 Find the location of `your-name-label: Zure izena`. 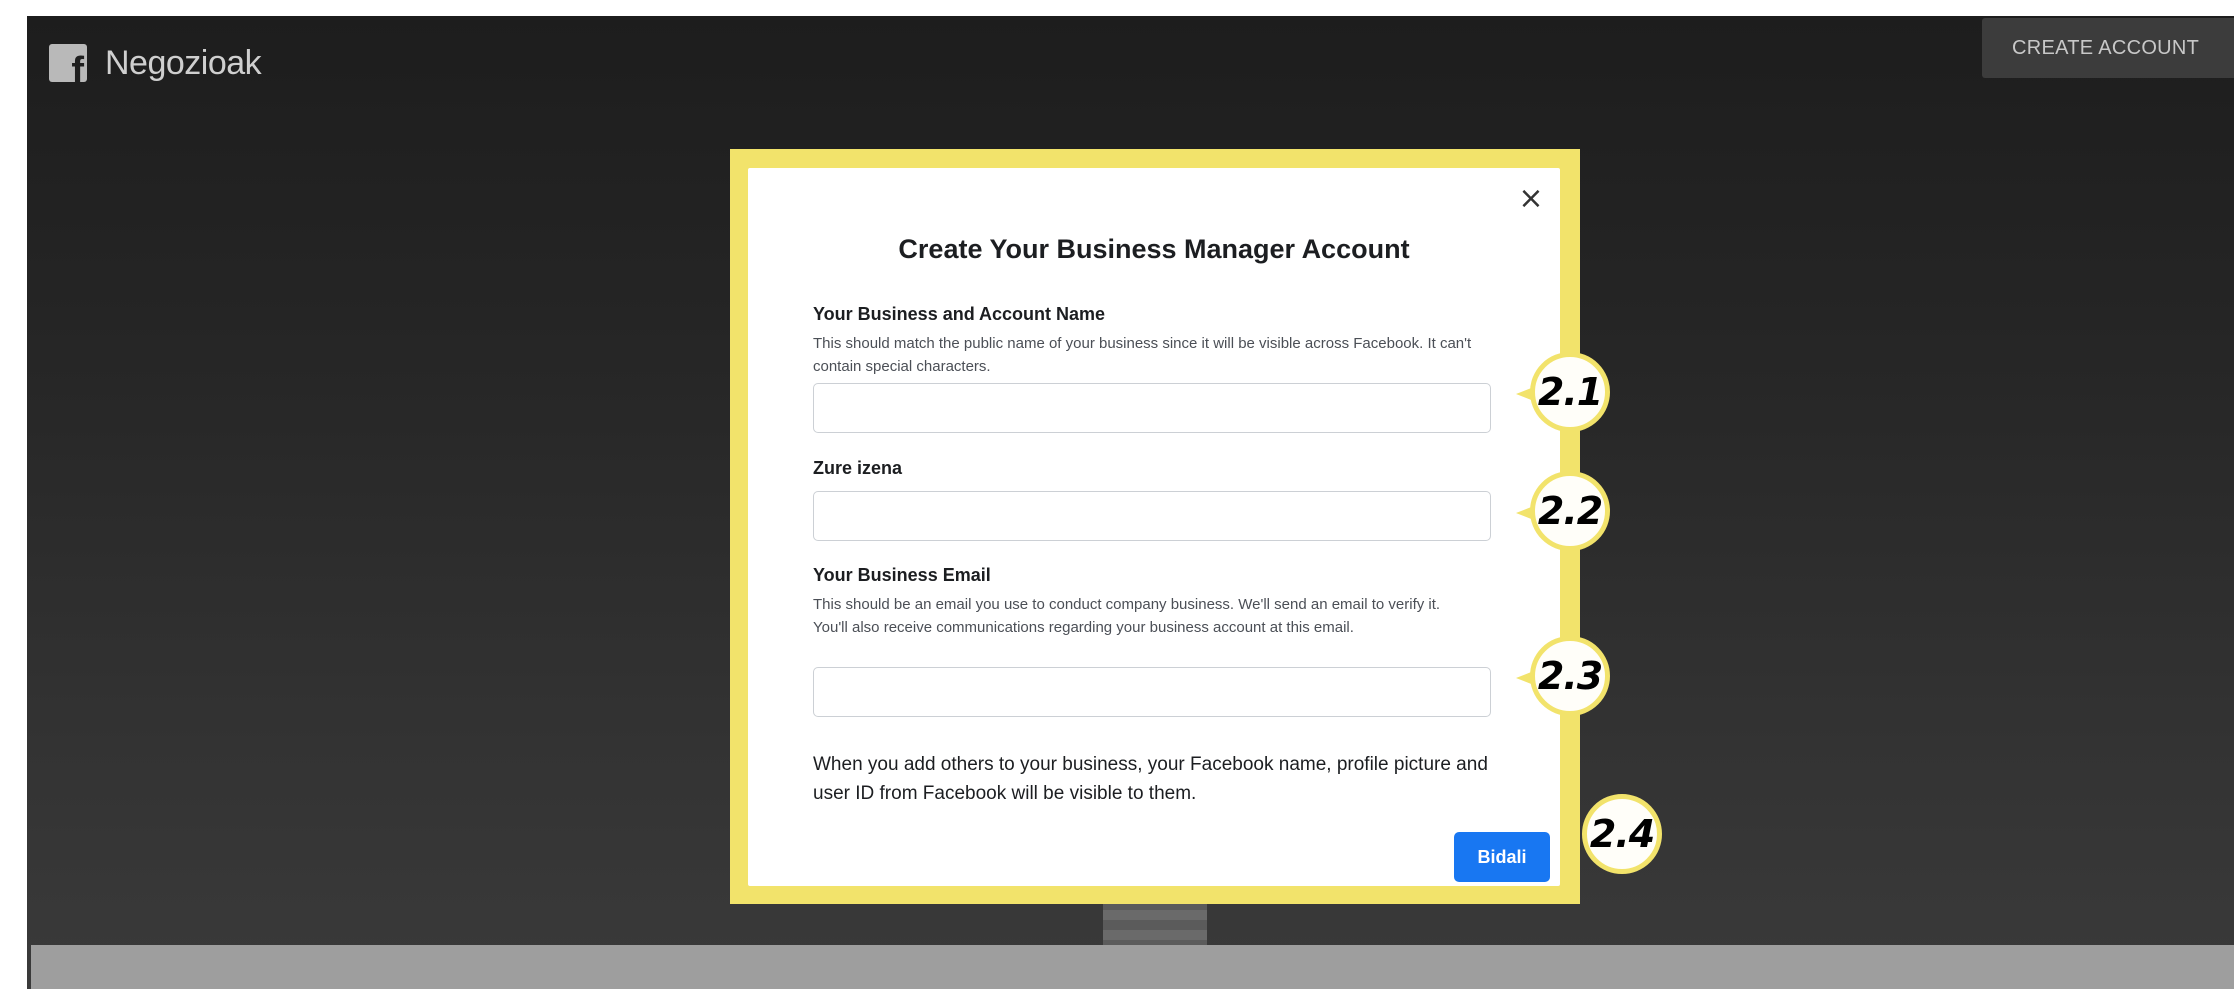

your-name-label: Zure izena is located at coordinates (858, 468).